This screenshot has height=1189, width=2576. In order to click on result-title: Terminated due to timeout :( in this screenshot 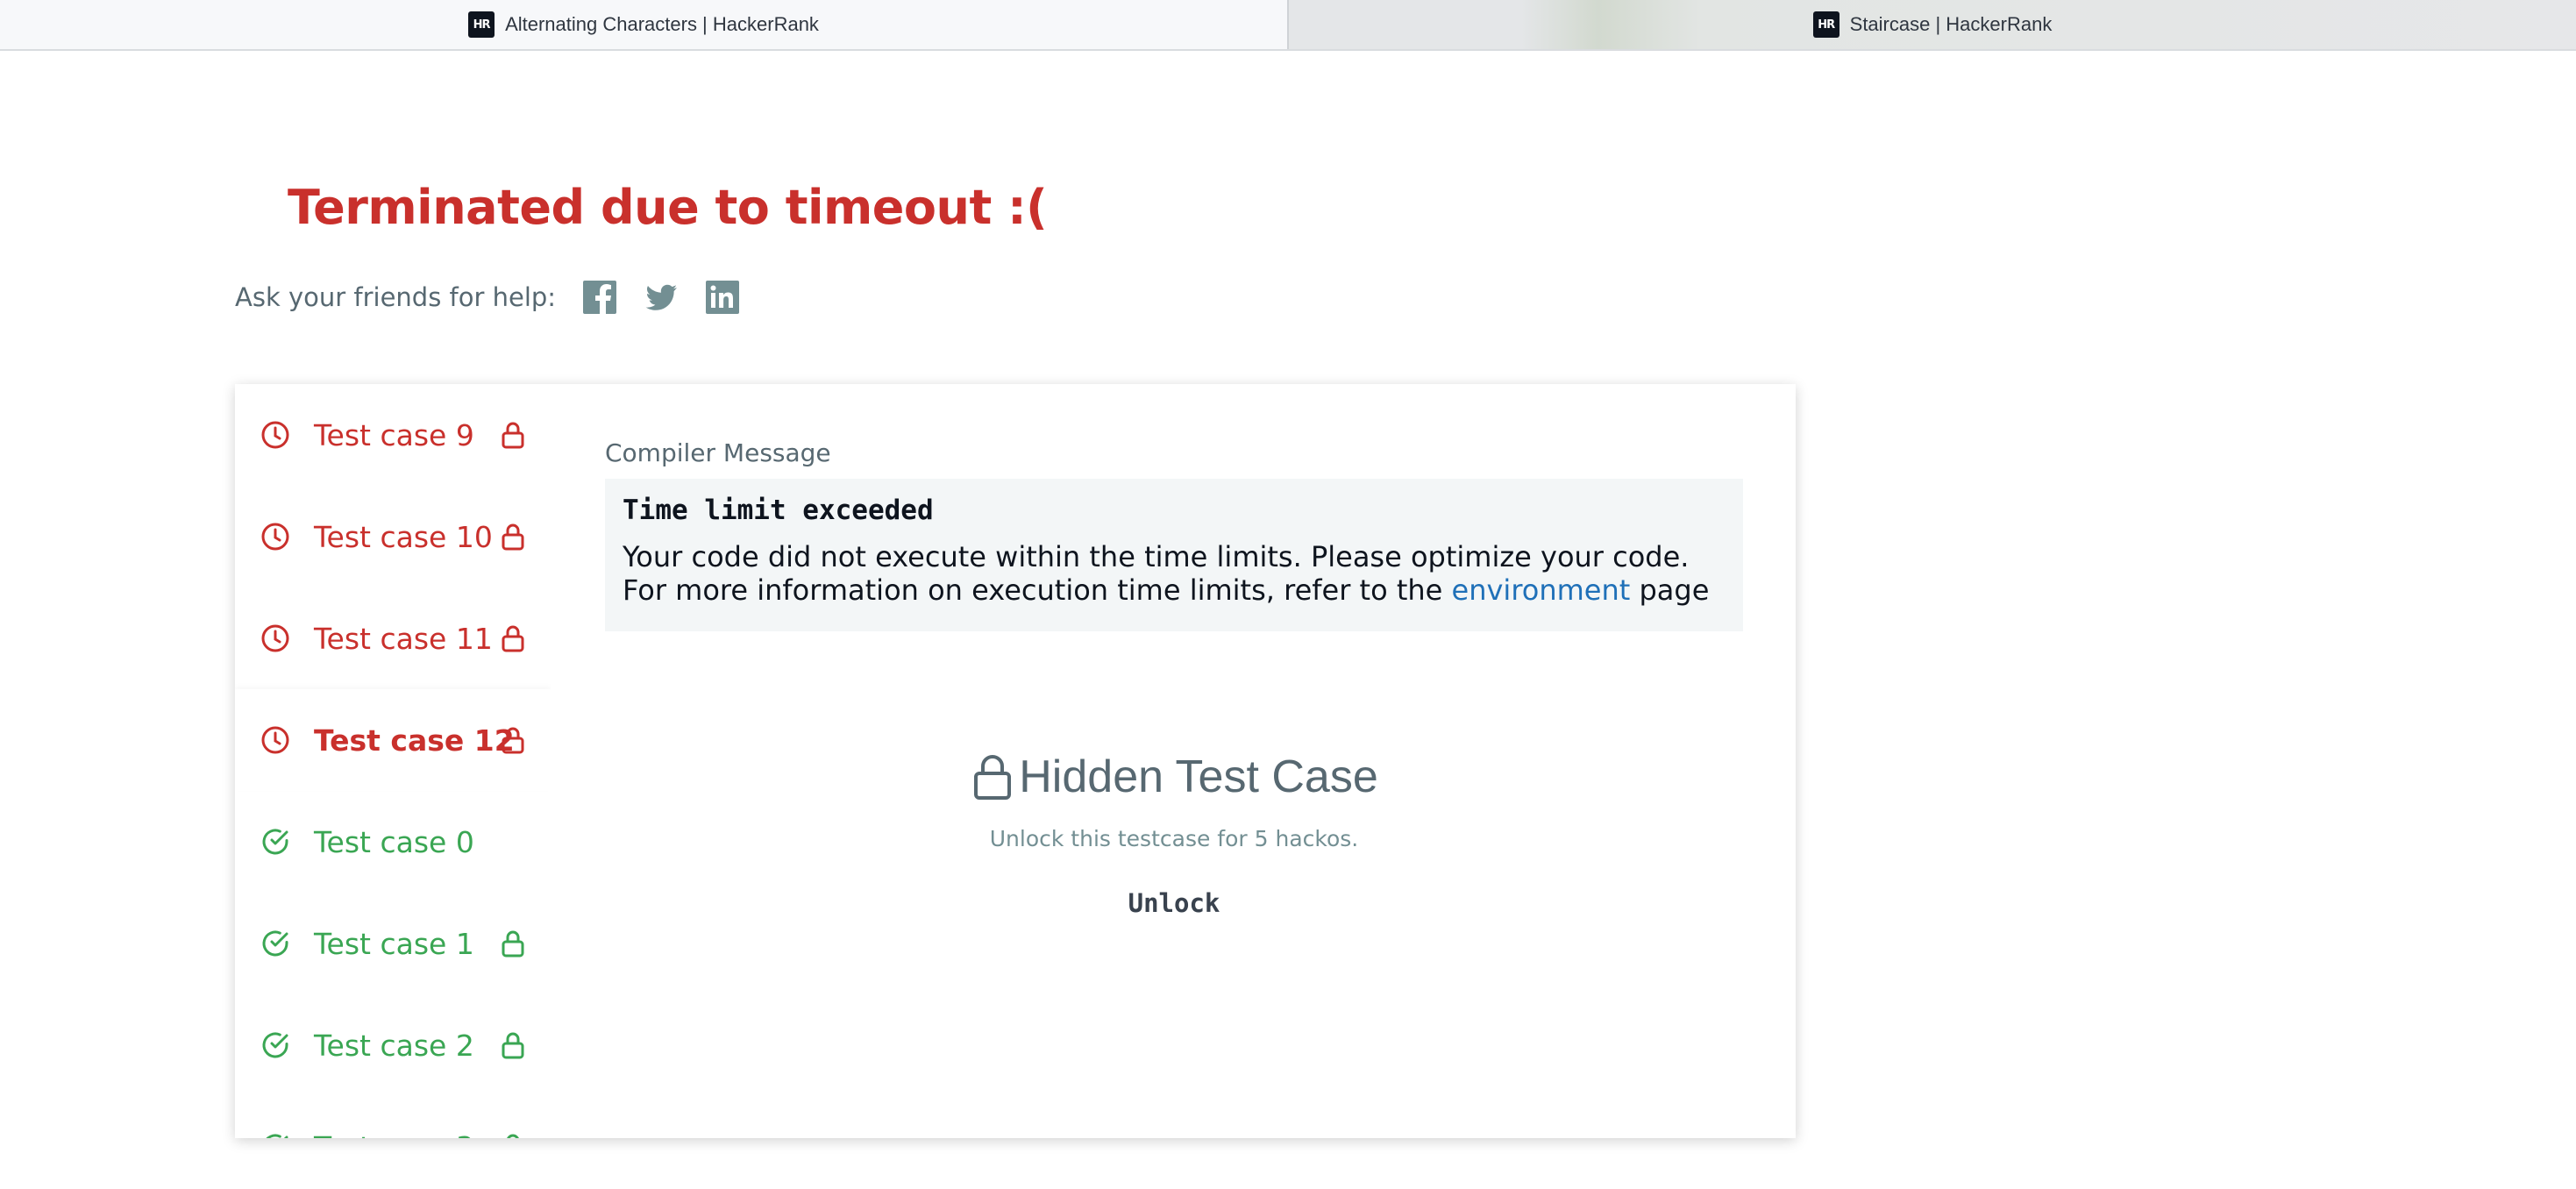, I will do `click(668, 207)`.